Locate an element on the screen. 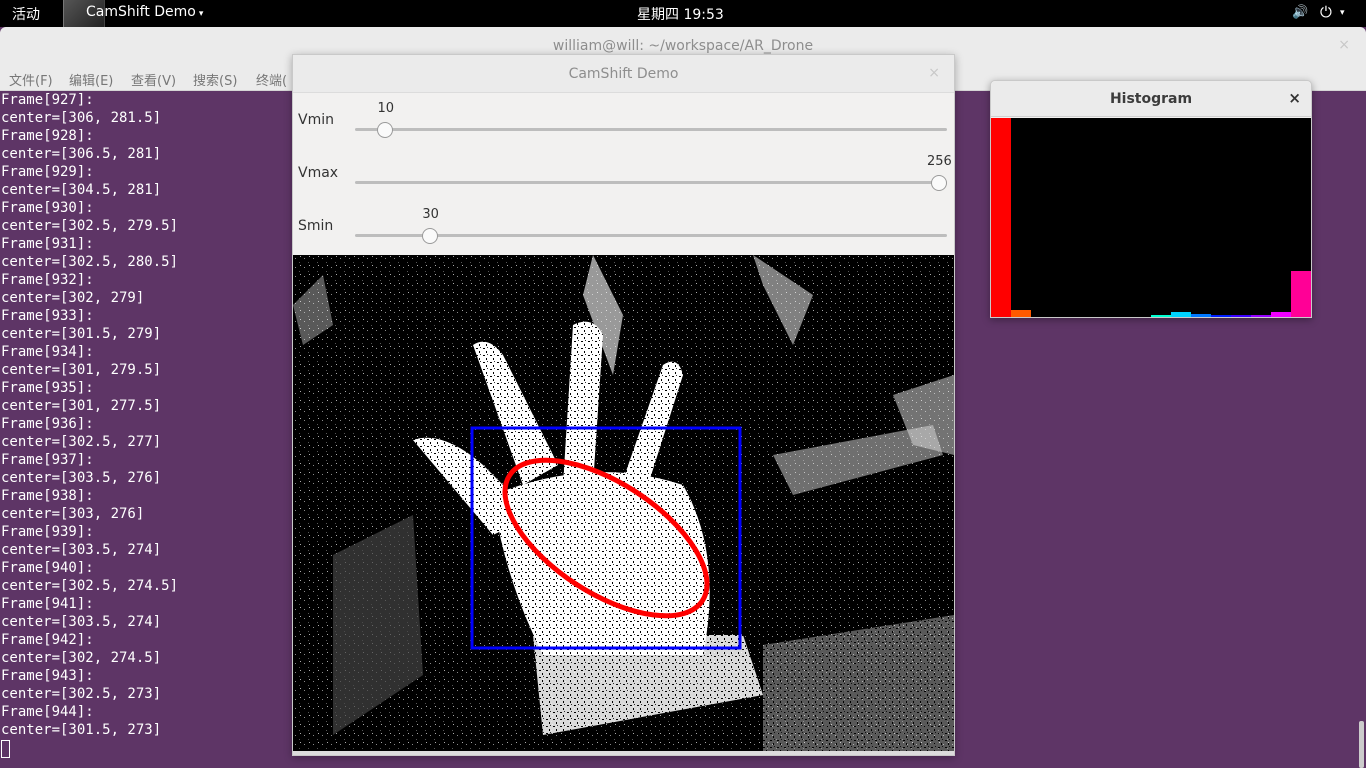 The image size is (1366, 768). histogram-canvas is located at coordinates (1151, 217).